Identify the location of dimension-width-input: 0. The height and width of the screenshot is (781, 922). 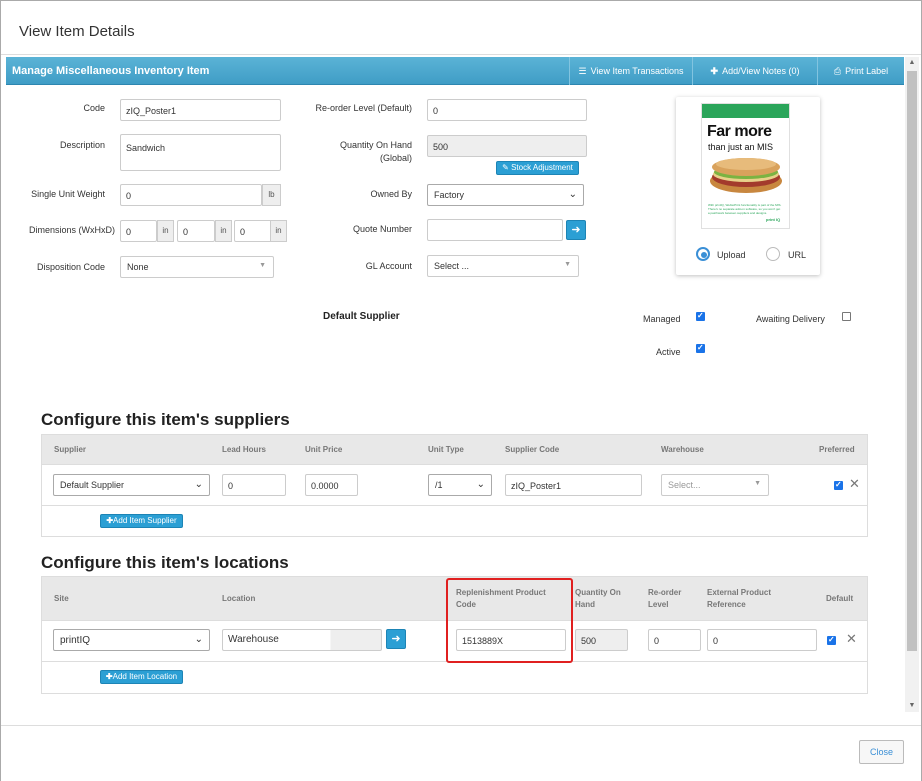
(138, 231).